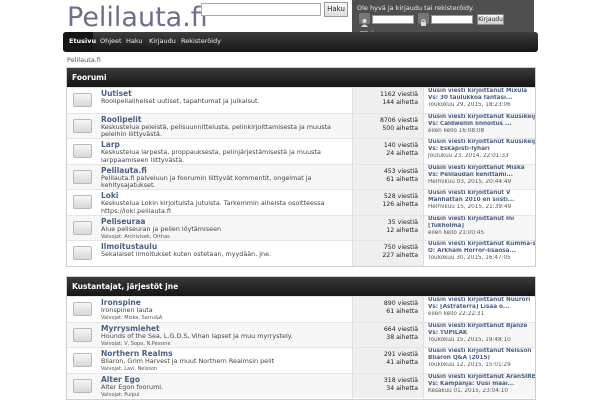 This screenshot has height=400, width=600. Describe the element at coordinates (364, 20) in the screenshot. I see `user-icon` at that location.